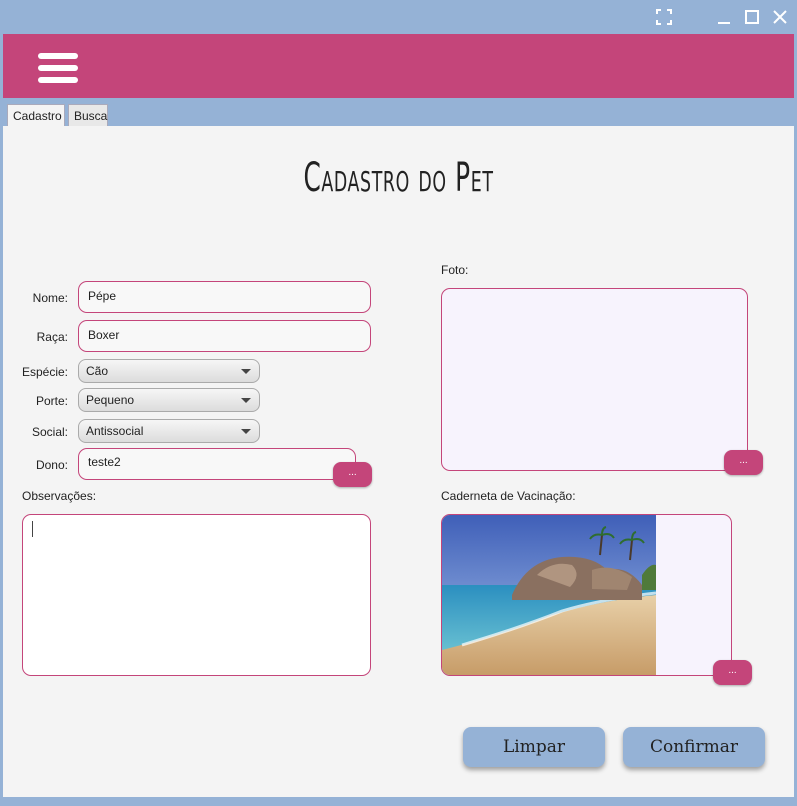 The width and height of the screenshot is (797, 806). I want to click on social-value: Antissocial, so click(115, 431).